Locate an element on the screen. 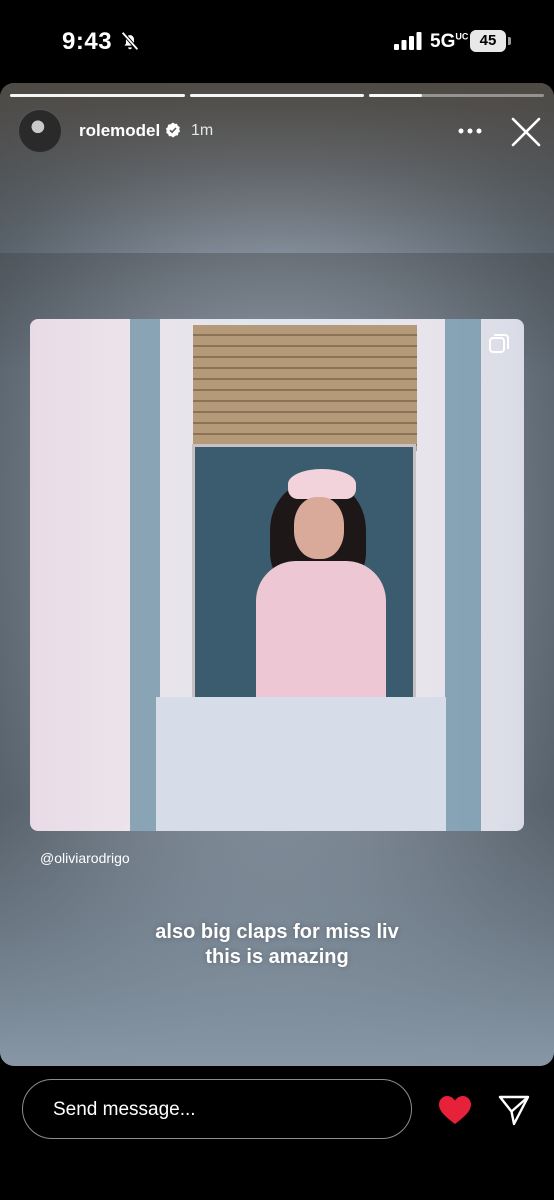  window-blinds is located at coordinates (305, 388).